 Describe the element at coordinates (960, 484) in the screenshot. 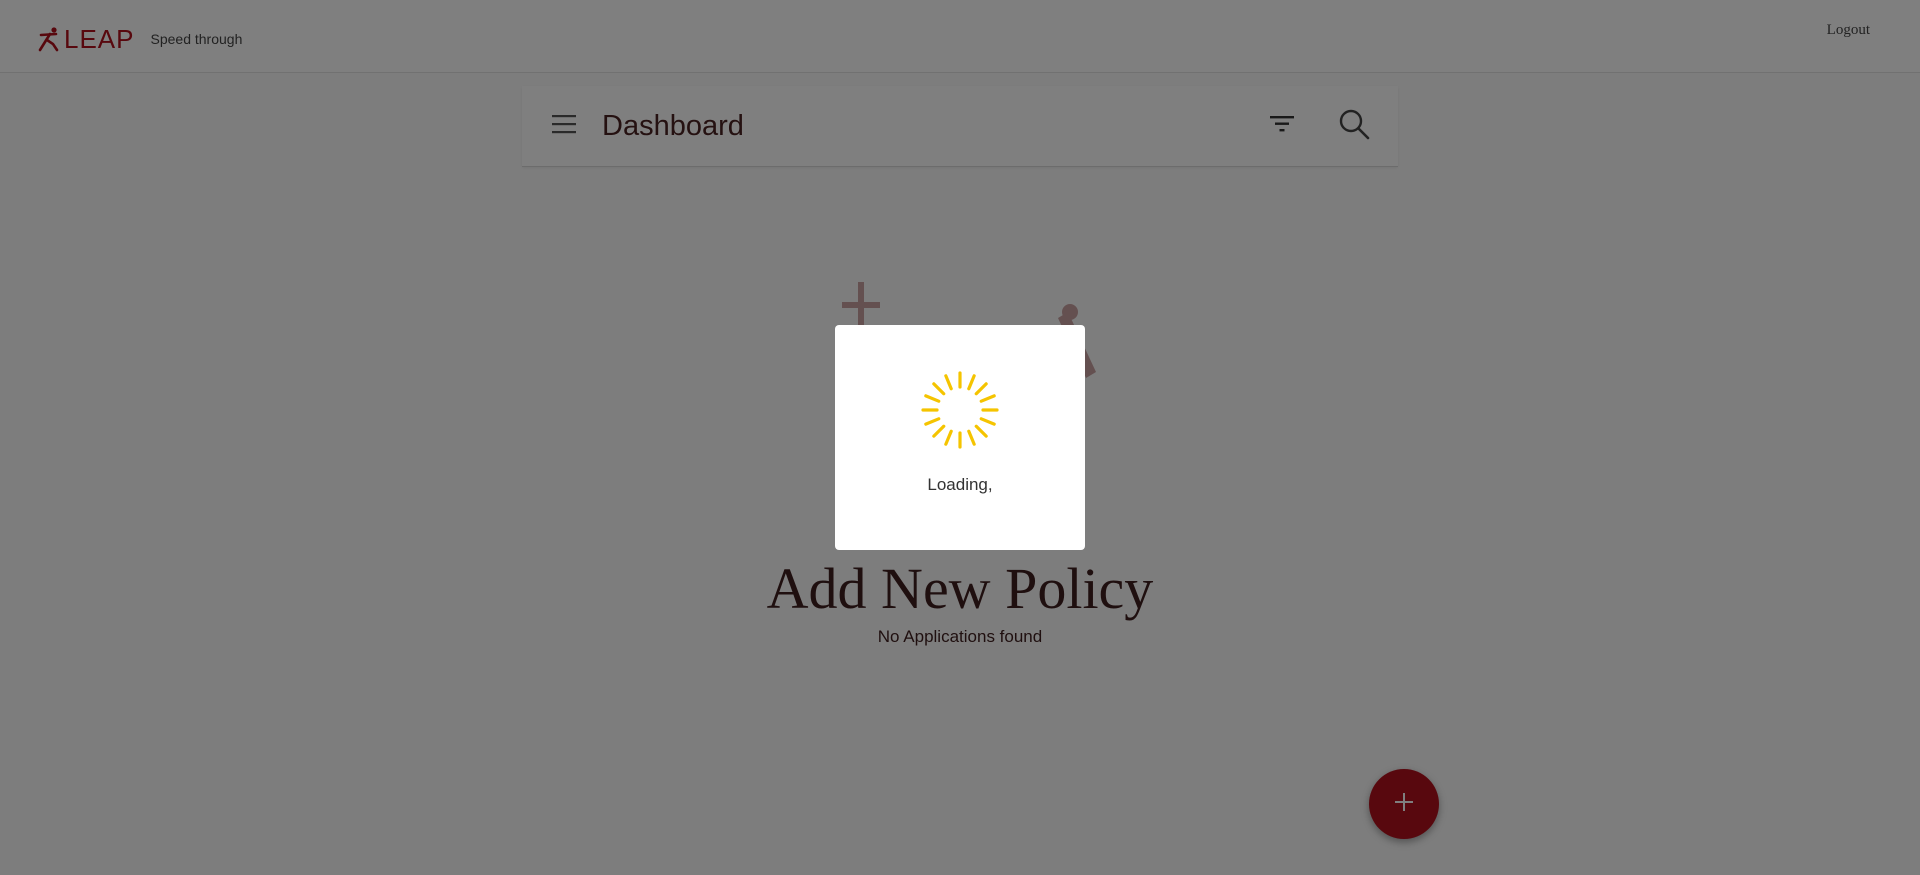

I see `loading-text: Loading,` at that location.